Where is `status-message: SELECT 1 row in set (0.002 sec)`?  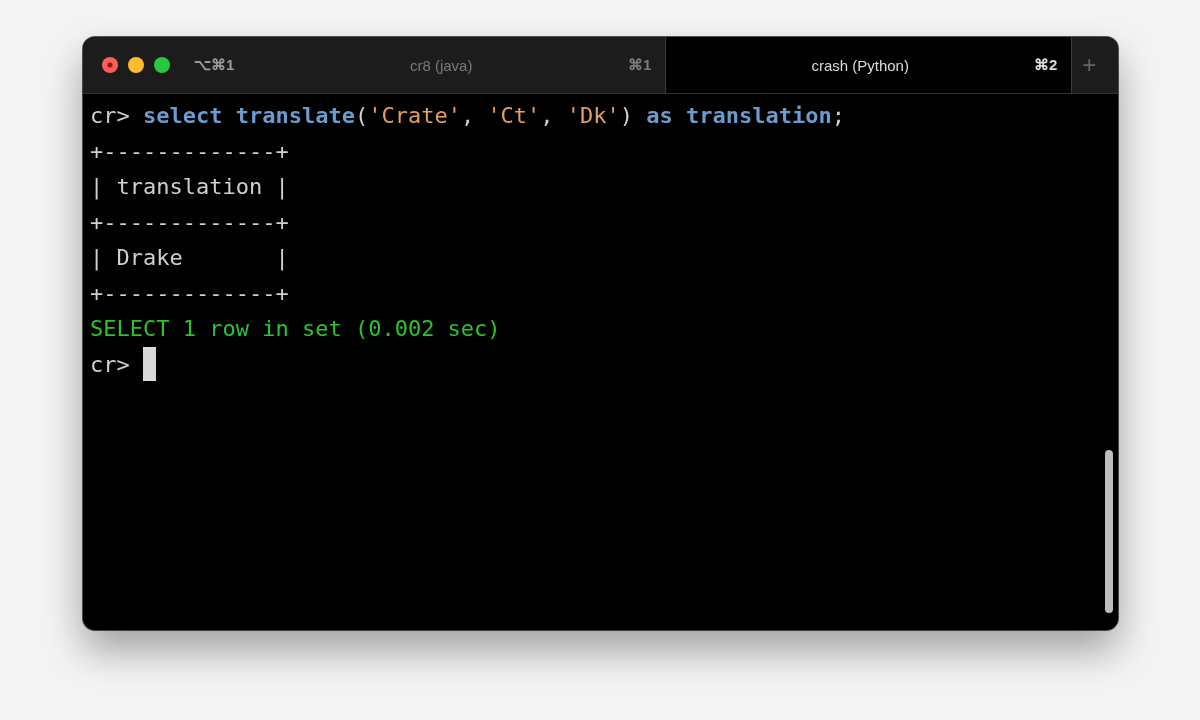
status-message: SELECT 1 row in set (0.002 sec) is located at coordinates (295, 329).